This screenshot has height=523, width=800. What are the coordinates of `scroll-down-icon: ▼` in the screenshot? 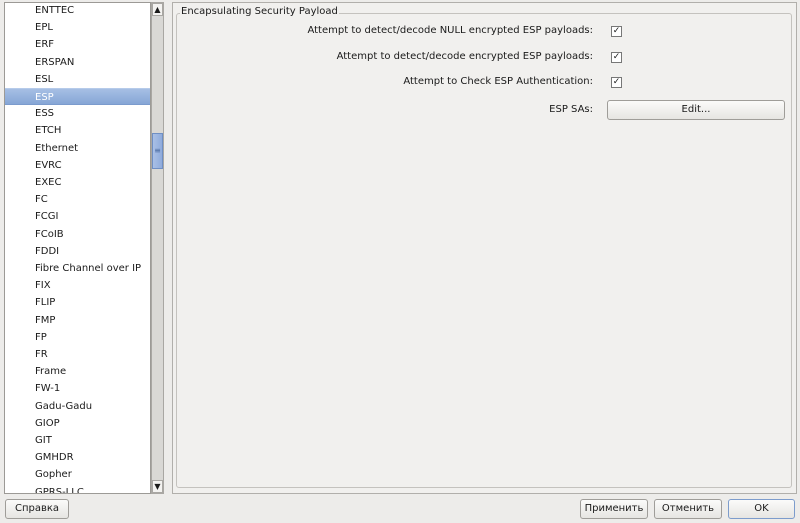 It's located at (157, 486).